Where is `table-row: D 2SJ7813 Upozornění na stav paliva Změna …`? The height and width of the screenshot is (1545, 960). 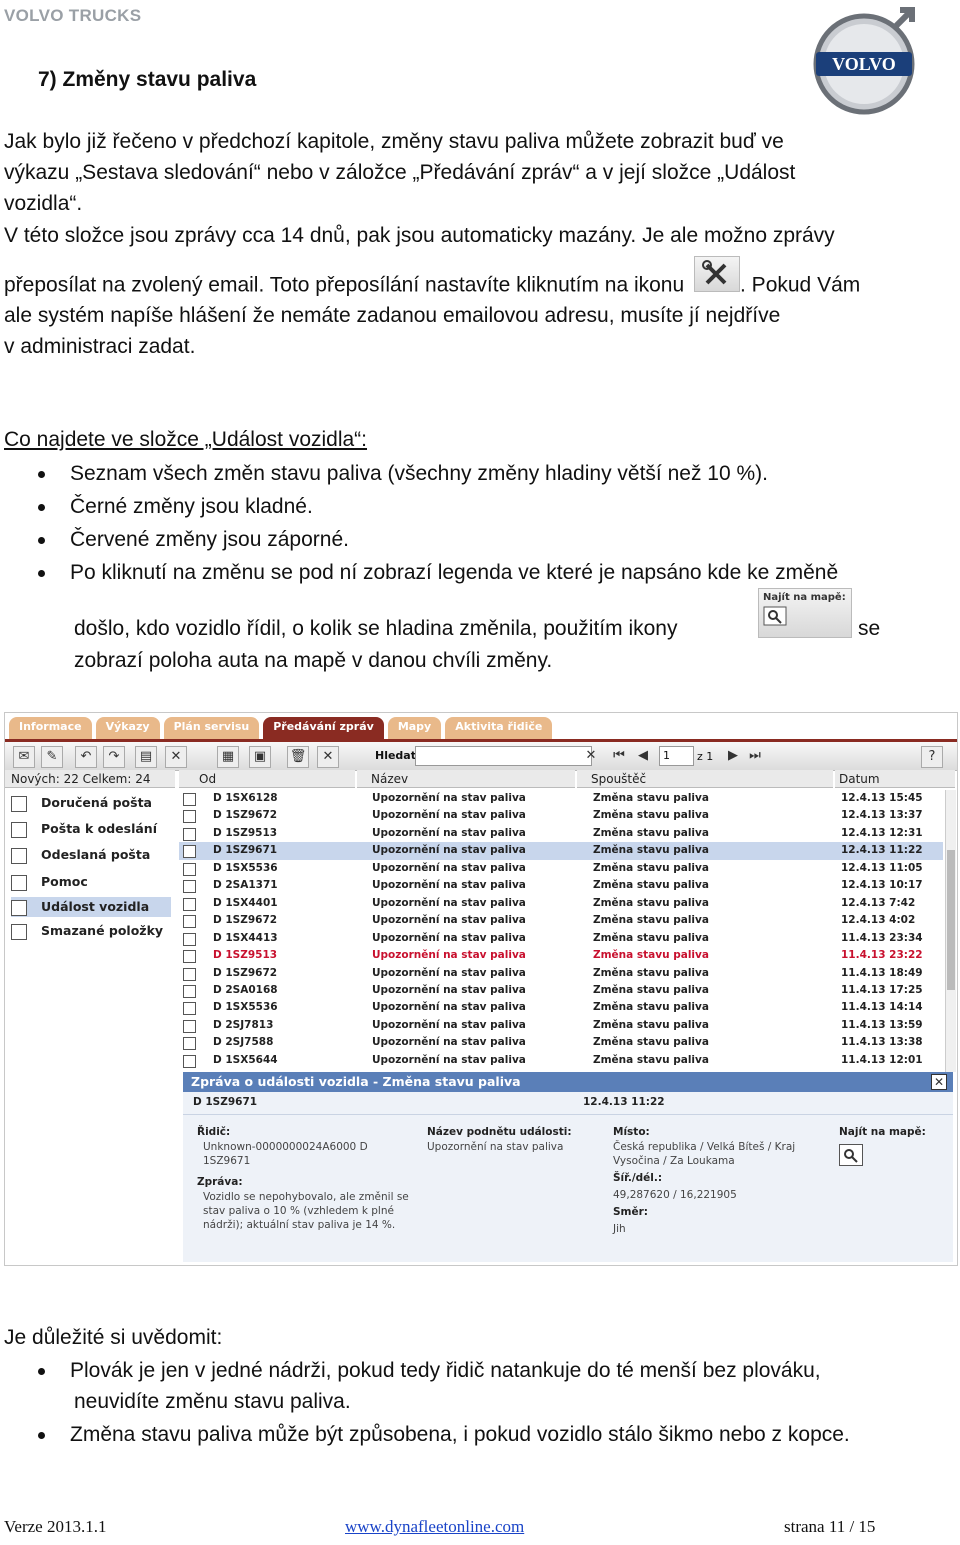 table-row: D 2SJ7813 Upozornění na stav paliva Změna … is located at coordinates (561, 1026).